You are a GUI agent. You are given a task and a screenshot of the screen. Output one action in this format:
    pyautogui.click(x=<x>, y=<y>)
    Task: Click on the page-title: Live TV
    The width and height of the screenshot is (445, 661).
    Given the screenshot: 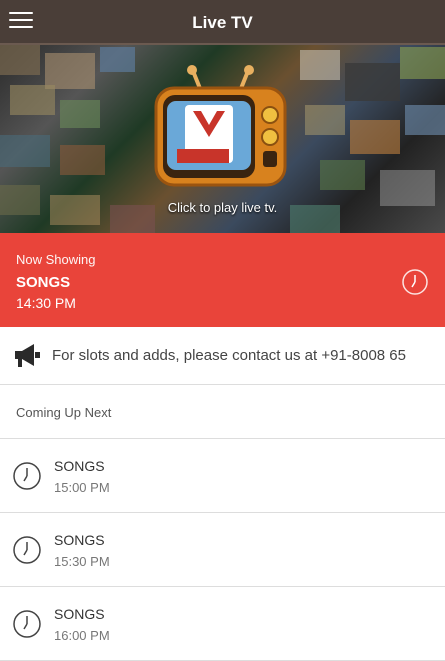 What is the action you would take?
    pyautogui.click(x=222, y=22)
    